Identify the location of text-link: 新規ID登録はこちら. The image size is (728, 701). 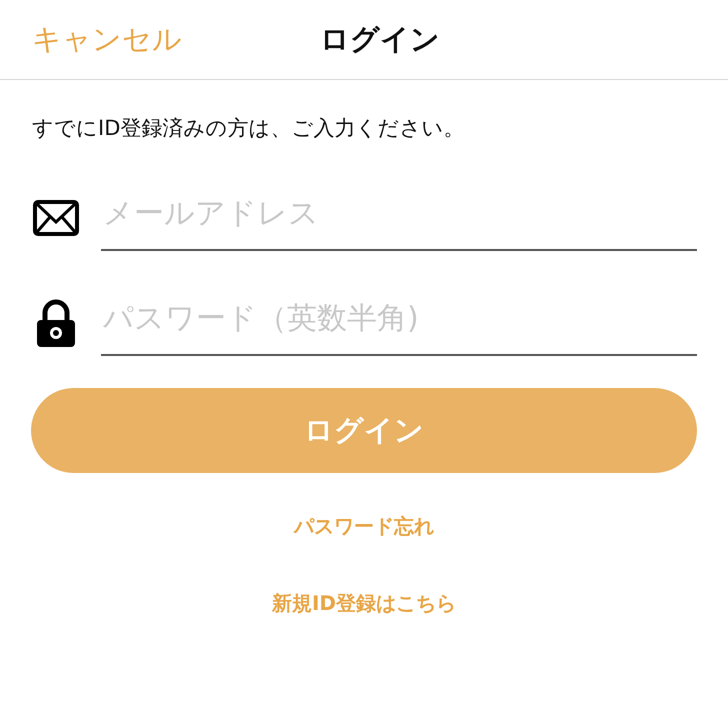
(364, 603).